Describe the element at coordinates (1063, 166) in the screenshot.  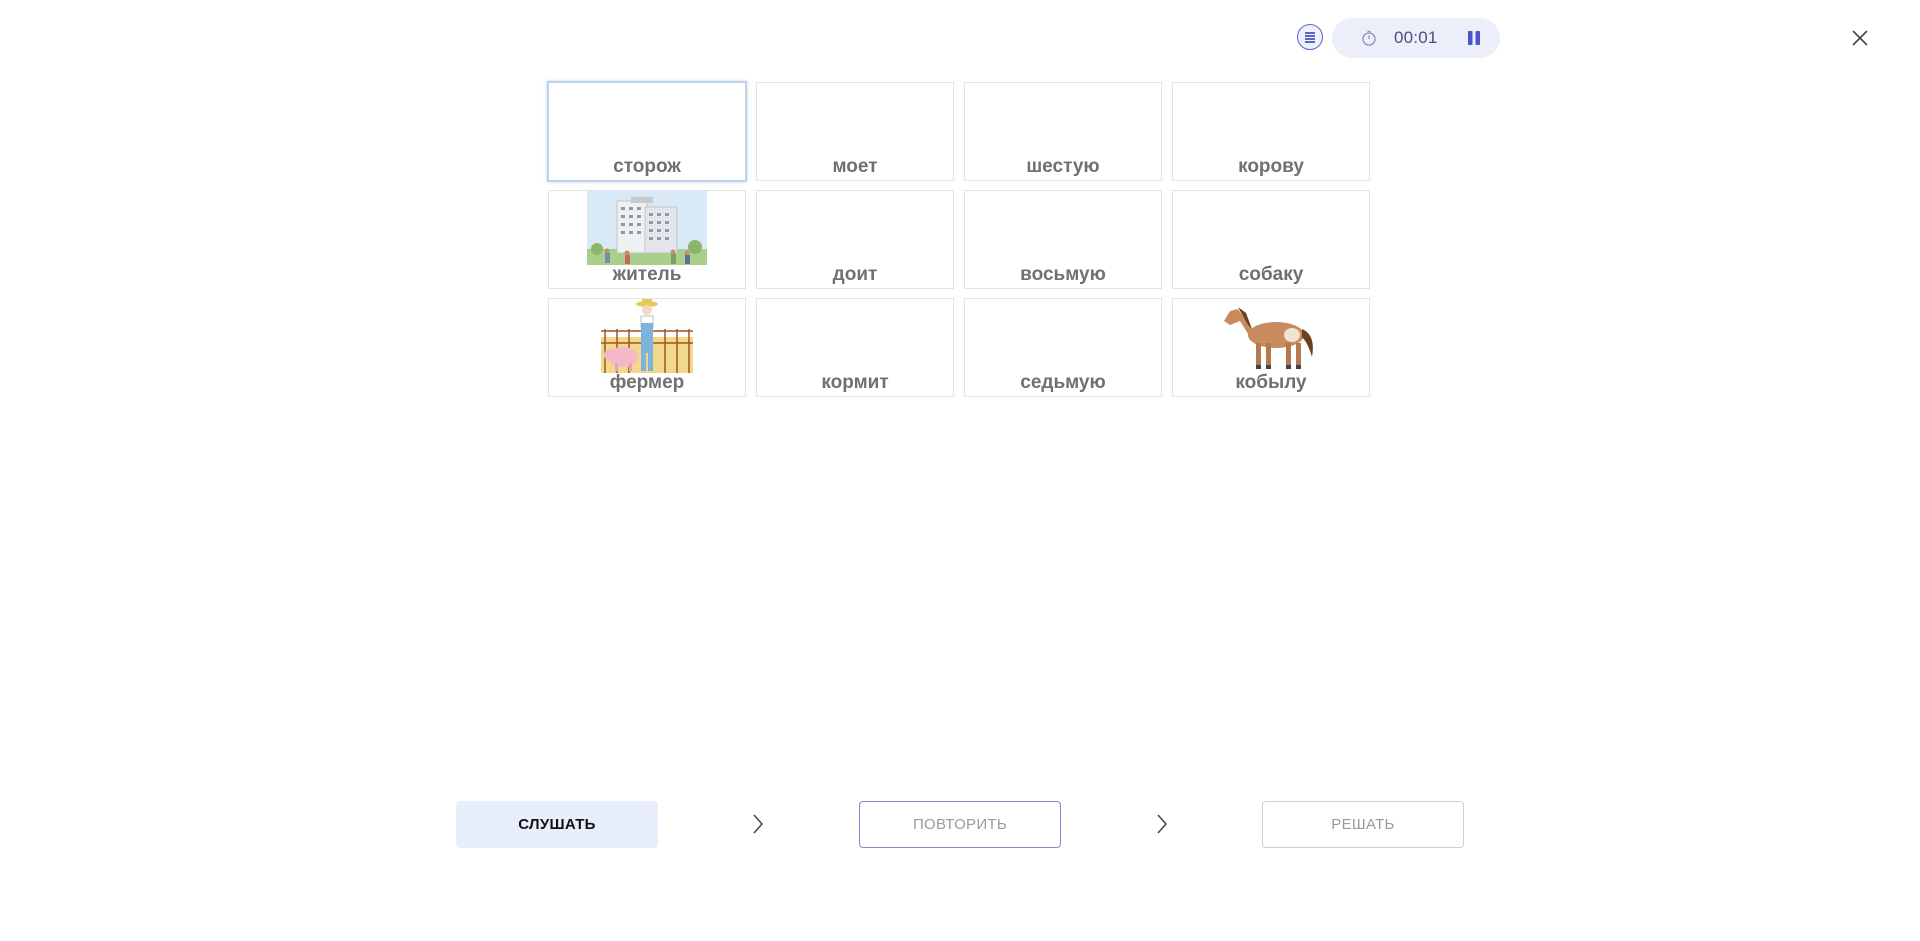
I see `word-label: шестую` at that location.